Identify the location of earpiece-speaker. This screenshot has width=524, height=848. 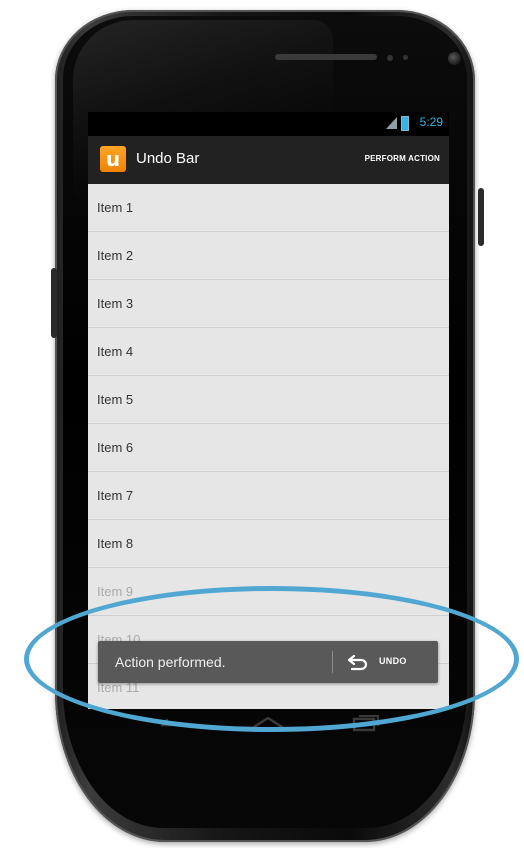
(326, 57).